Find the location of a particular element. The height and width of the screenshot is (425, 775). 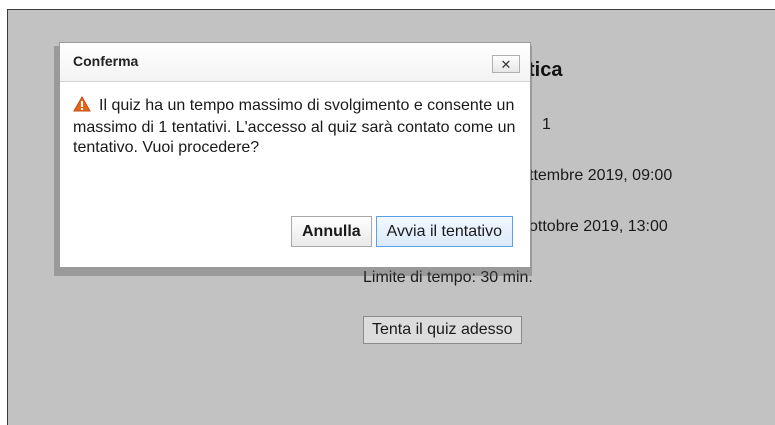

quiz-close-date-text: ottobre 2019, 13:00 is located at coordinates (598, 226).